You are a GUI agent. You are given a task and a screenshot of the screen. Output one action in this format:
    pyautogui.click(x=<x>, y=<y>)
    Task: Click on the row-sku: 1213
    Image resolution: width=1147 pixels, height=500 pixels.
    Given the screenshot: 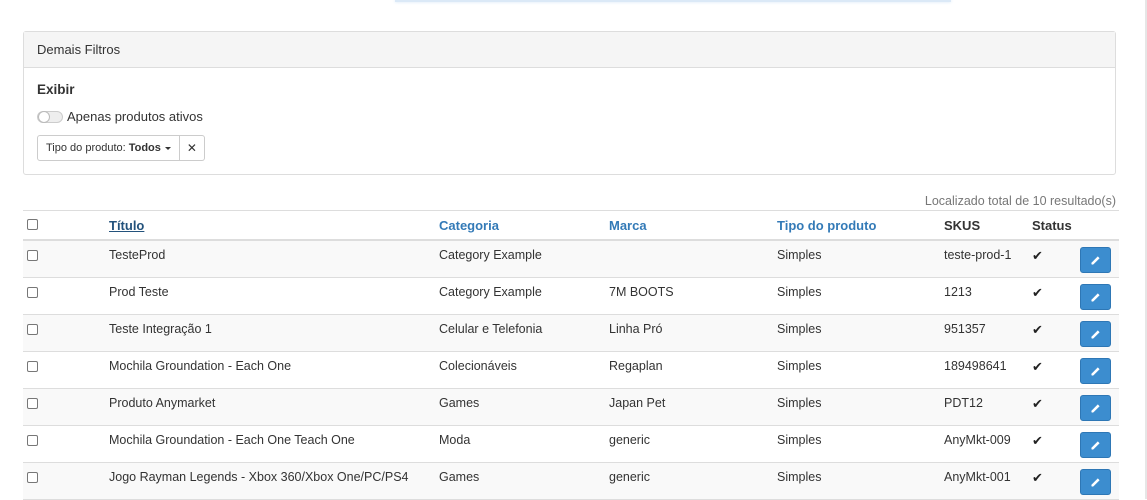 What is the action you would take?
    pyautogui.click(x=958, y=292)
    